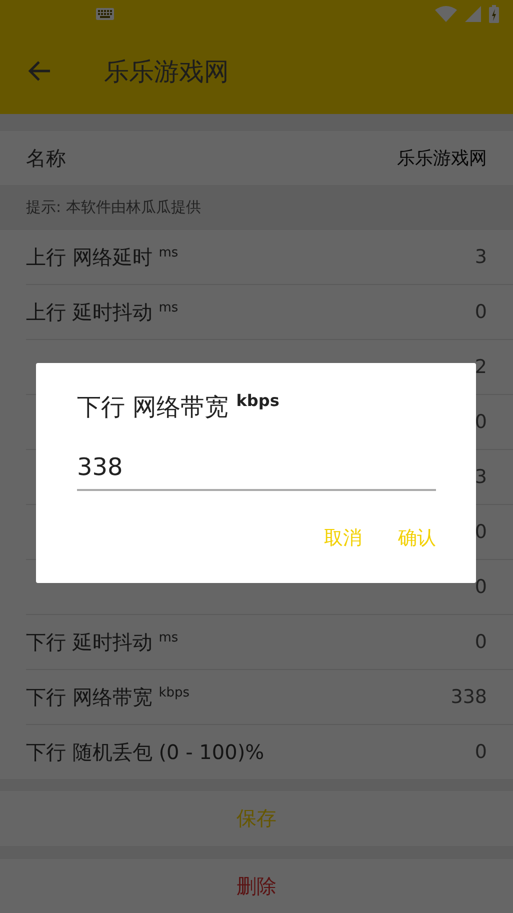 The height and width of the screenshot is (913, 513). I want to click on name-label: 名称, so click(46, 158).